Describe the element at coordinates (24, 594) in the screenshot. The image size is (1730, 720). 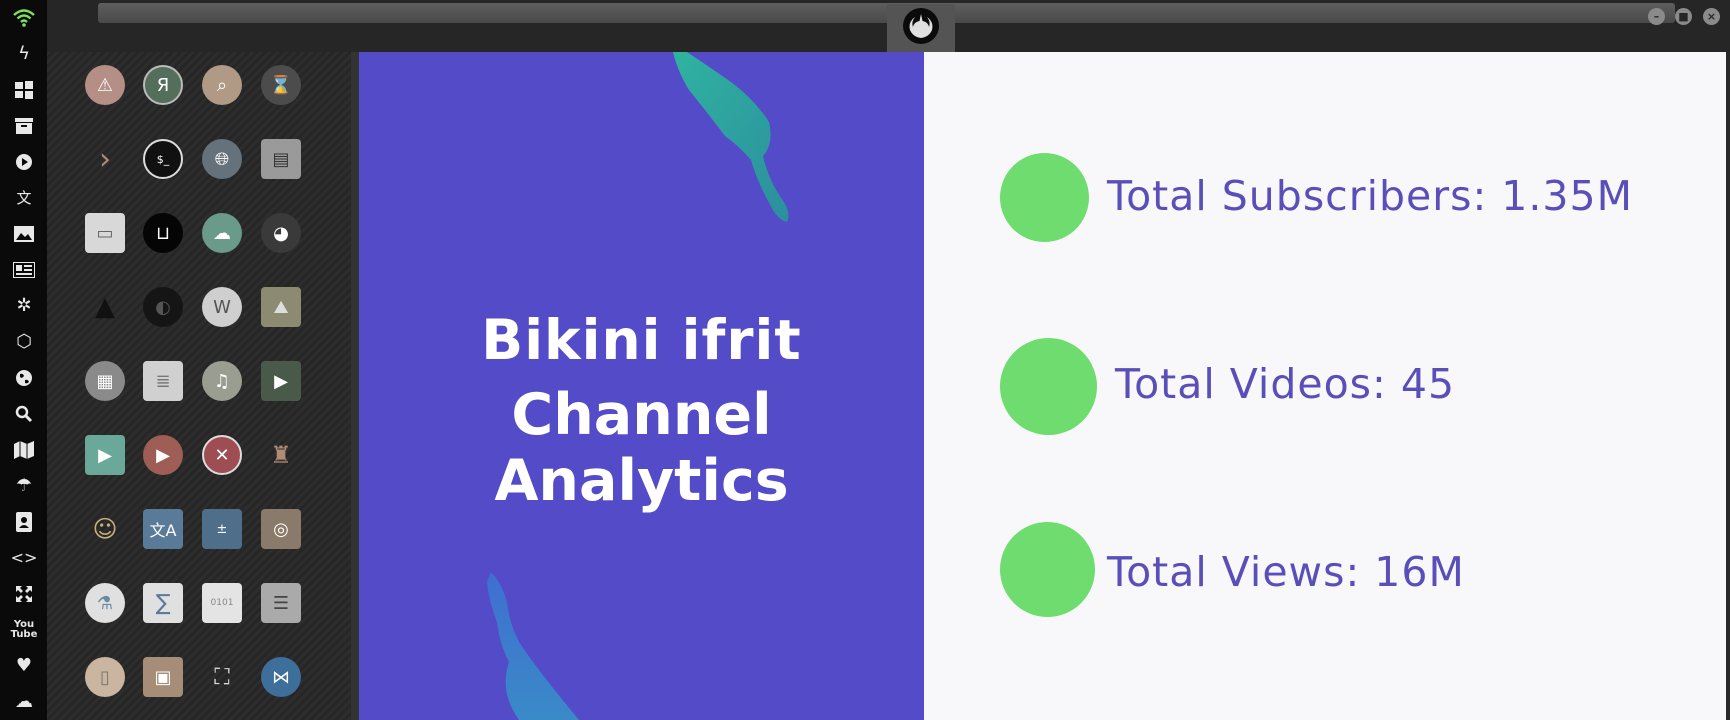
I see `expand-icon` at that location.